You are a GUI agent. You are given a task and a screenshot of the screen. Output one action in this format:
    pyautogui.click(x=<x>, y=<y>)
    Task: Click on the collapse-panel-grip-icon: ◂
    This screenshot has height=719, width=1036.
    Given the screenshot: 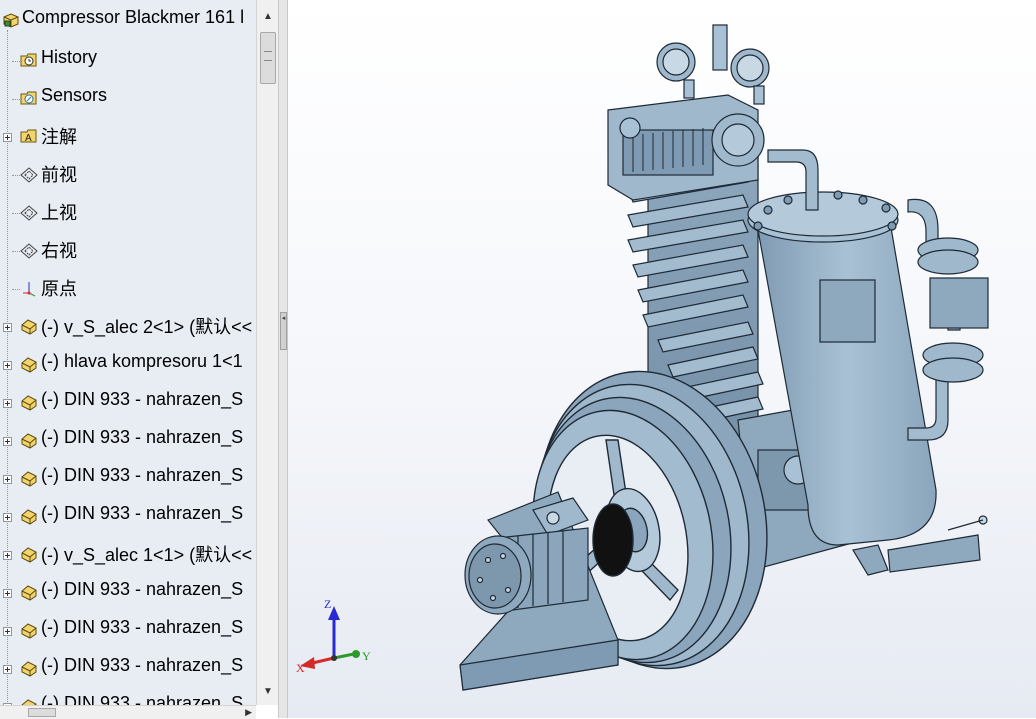 What is the action you would take?
    pyautogui.click(x=283, y=331)
    